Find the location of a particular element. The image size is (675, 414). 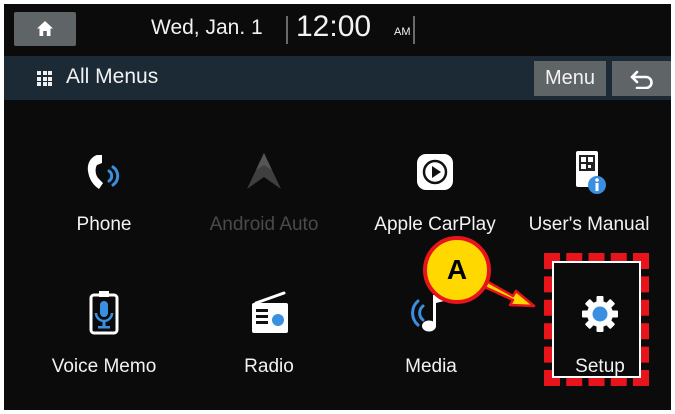

callout-badge: A is located at coordinates (457, 270).